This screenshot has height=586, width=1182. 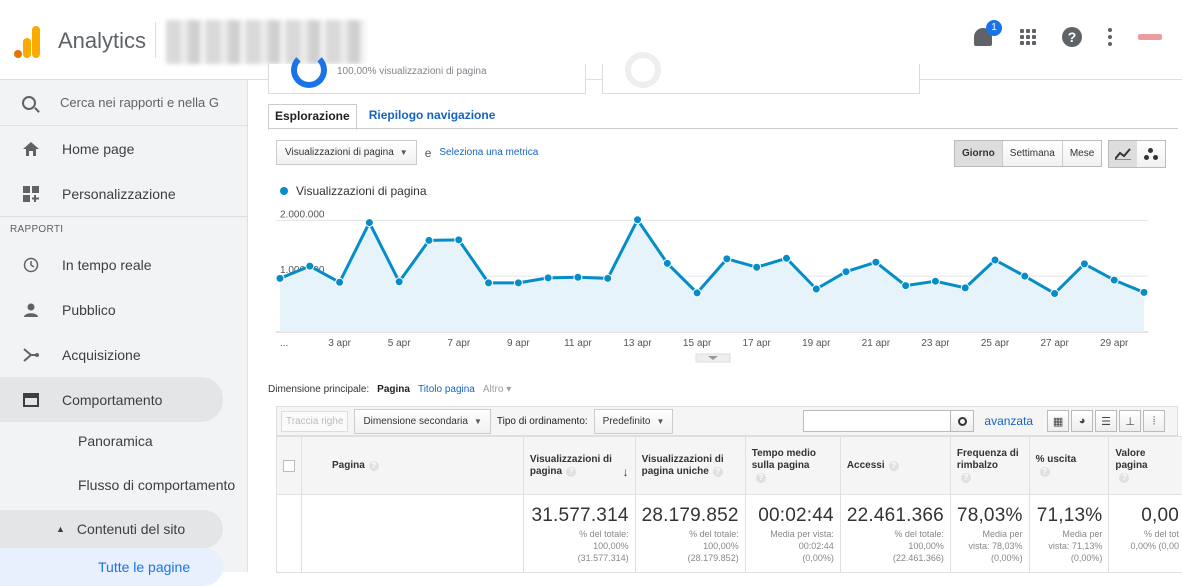 What do you see at coordinates (111, 529) in the screenshot?
I see `sidebar-subitem-site-content: ▲ Contenuti del sito` at bounding box center [111, 529].